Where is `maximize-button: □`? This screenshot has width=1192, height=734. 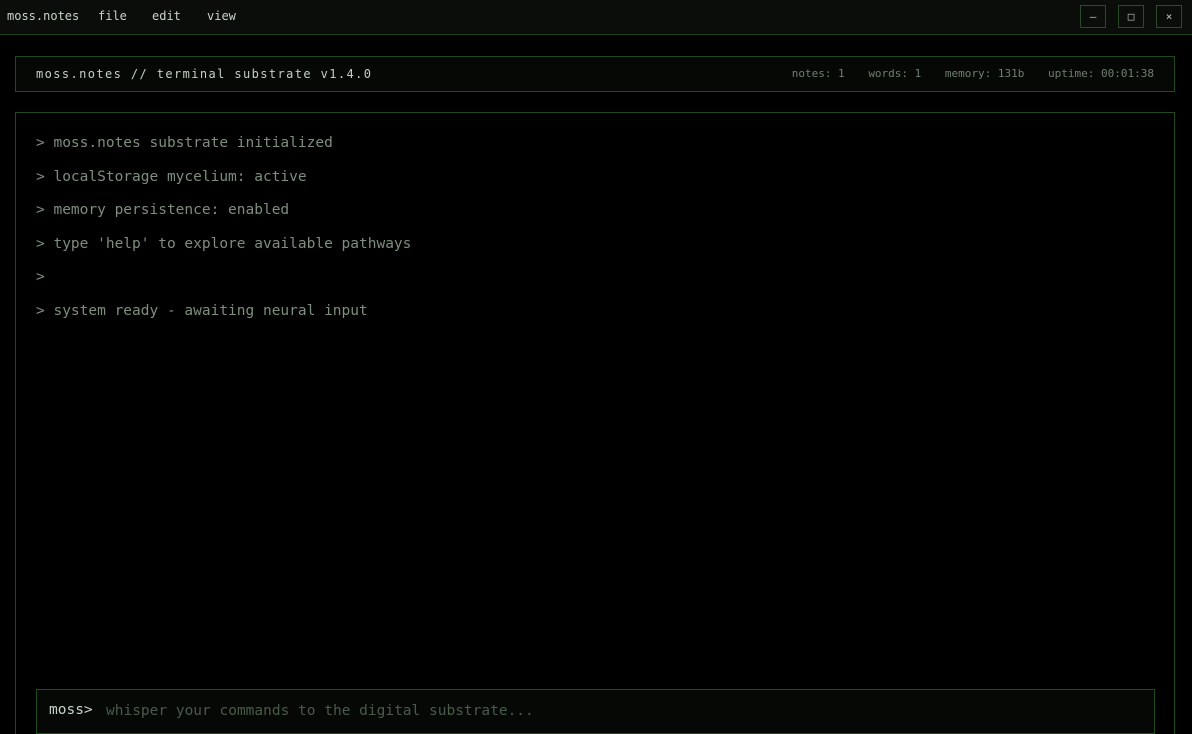 maximize-button: □ is located at coordinates (1131, 16).